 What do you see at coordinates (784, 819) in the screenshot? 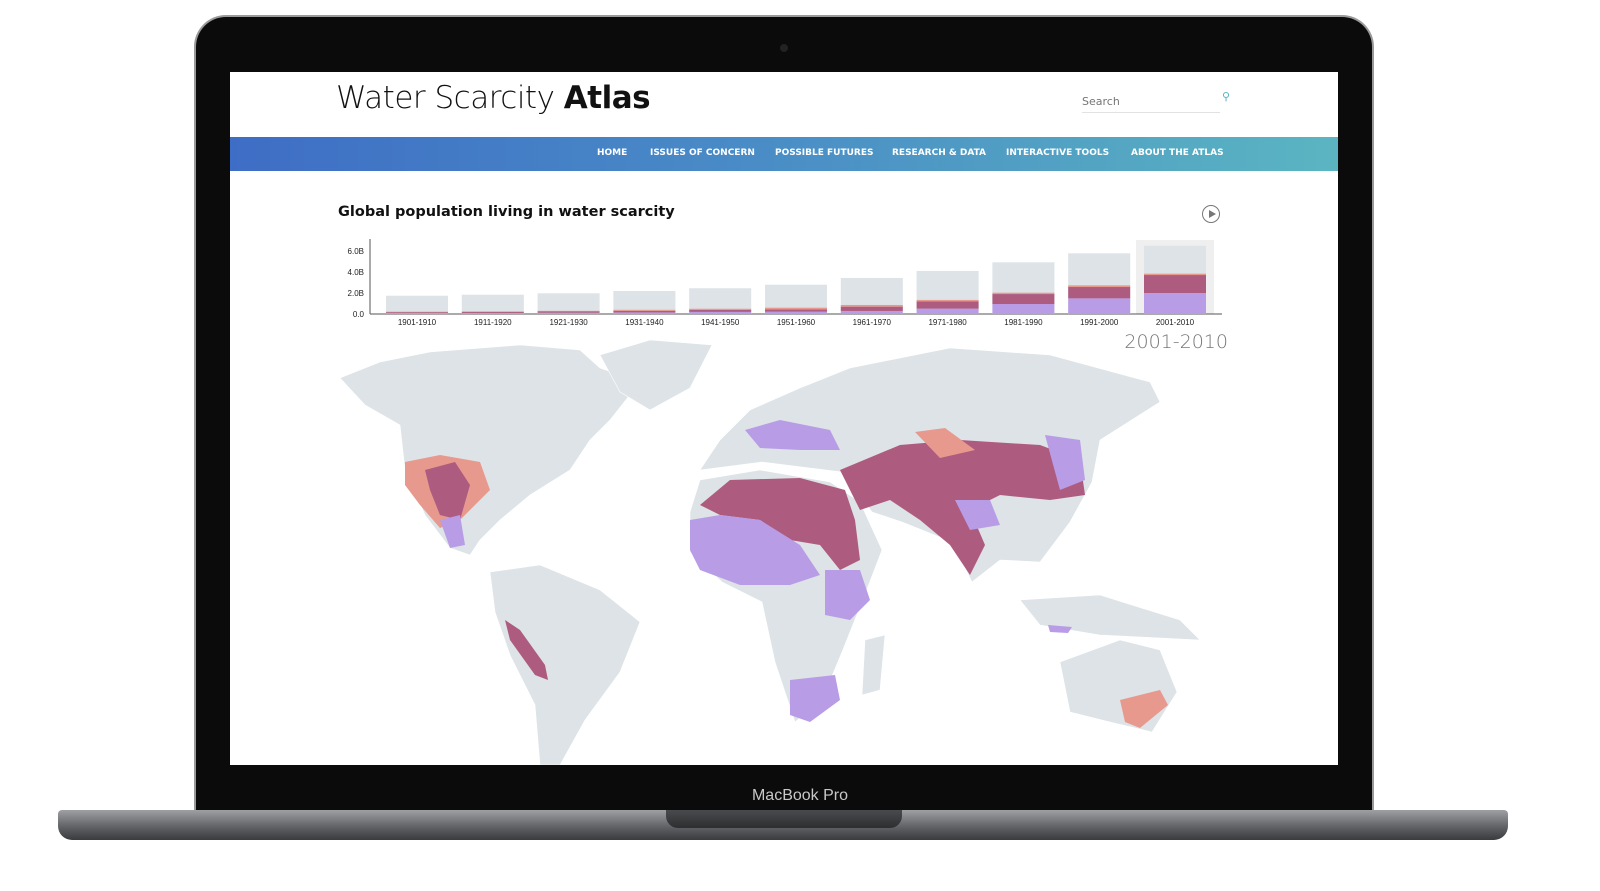
I see `laptop-notch` at bounding box center [784, 819].